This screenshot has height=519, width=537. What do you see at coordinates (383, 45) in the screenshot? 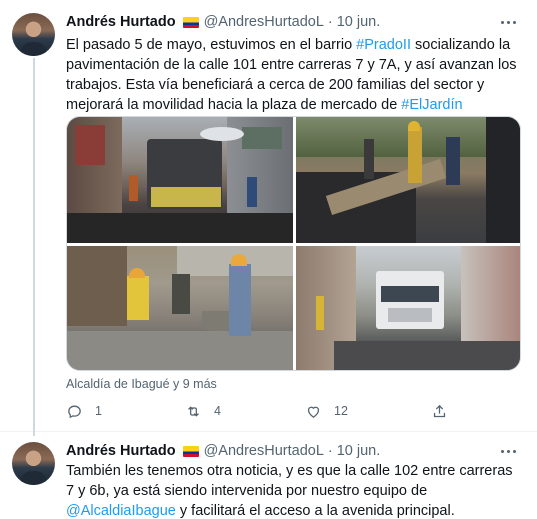
I see `hashtag-link: #PradoII` at bounding box center [383, 45].